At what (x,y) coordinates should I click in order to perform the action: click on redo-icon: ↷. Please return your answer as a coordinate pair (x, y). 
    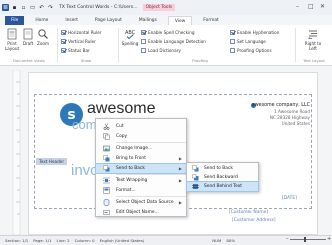
    Looking at the image, I should click on (50, 7).